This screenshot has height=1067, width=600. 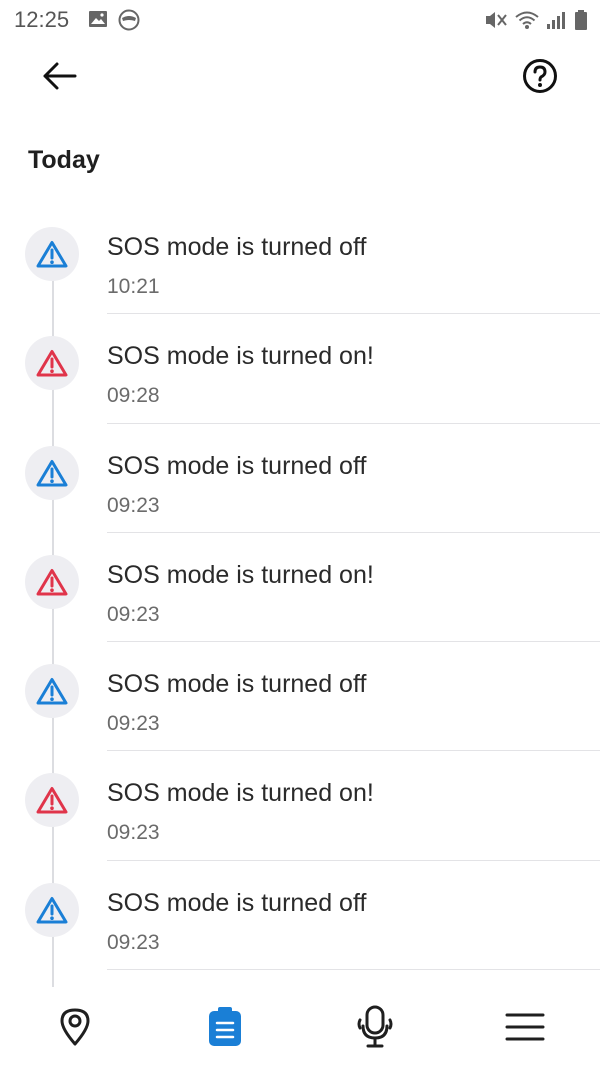 I want to click on wifi-icon, so click(x=527, y=22).